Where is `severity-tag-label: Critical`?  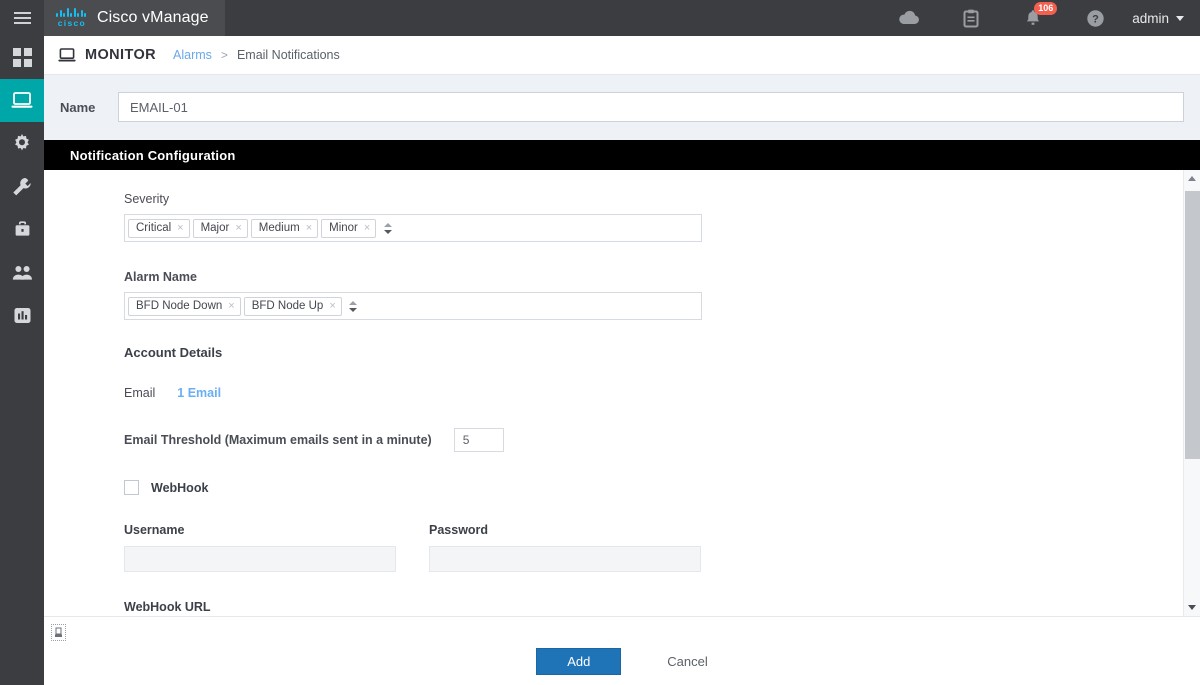
severity-tag-label: Critical is located at coordinates (154, 228).